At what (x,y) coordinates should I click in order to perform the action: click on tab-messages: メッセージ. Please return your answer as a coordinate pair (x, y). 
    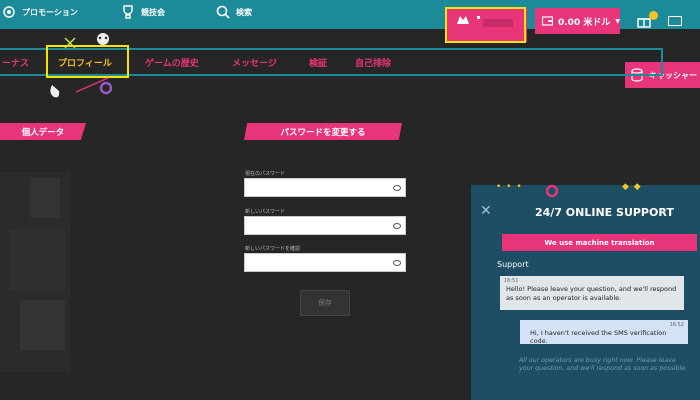
    Looking at the image, I should click on (254, 62).